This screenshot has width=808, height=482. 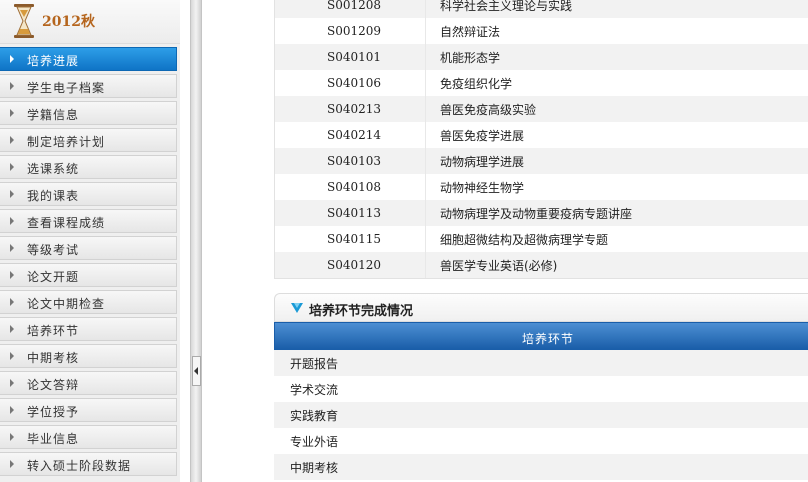 I want to click on course-name: 免疫组织化学, so click(x=476, y=84).